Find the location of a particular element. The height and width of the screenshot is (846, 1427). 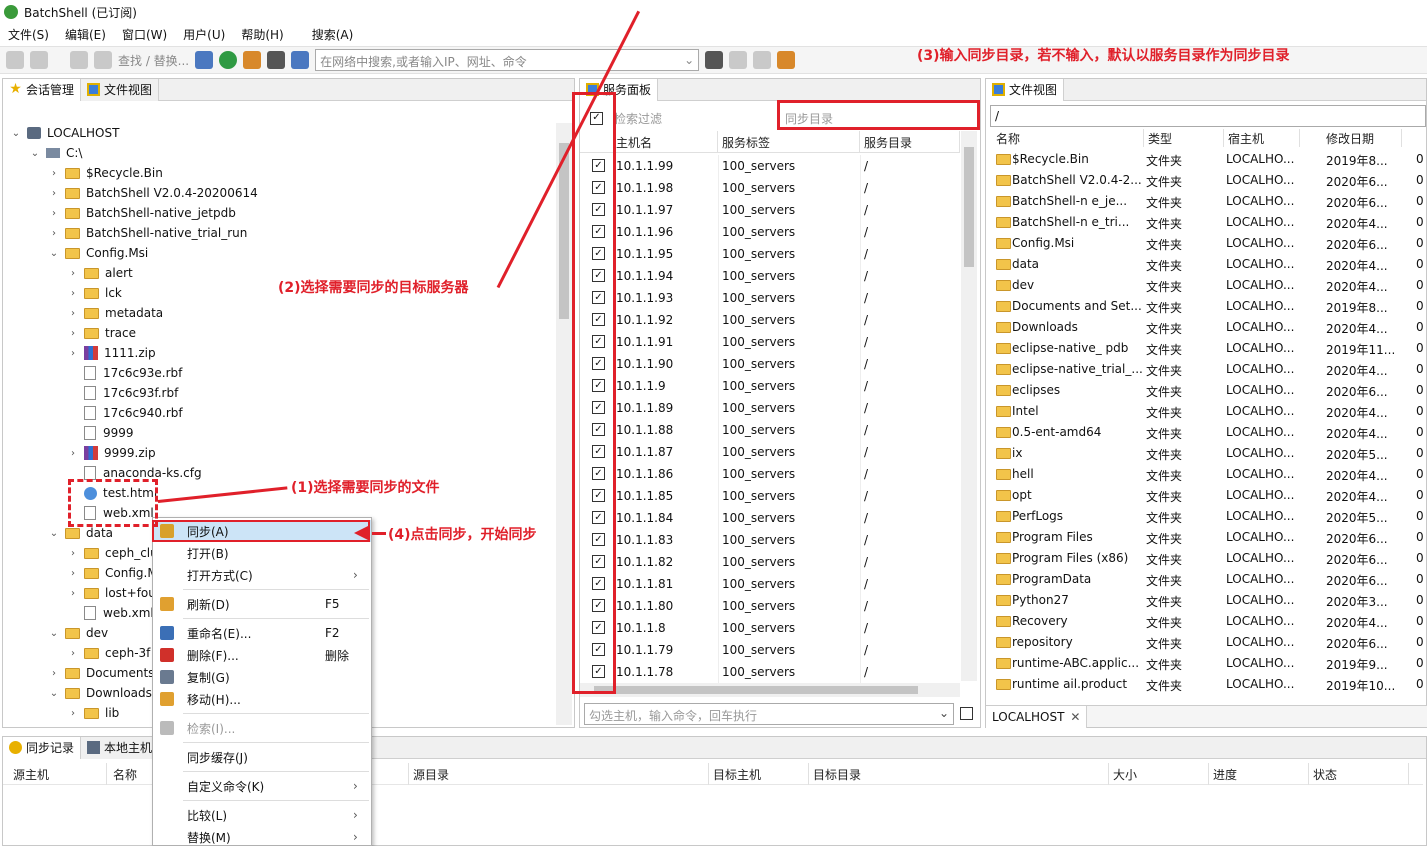

tree-item: › BatchShell V2.0.4-20200614 is located at coordinates (153, 193).